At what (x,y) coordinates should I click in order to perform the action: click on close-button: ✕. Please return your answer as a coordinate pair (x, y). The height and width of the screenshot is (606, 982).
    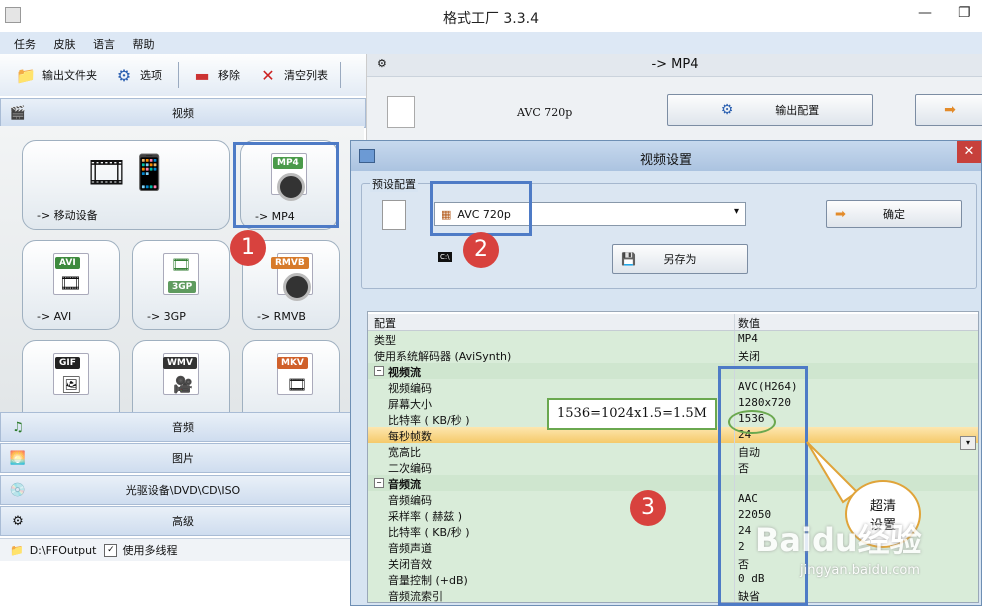
    Looking at the image, I should click on (969, 152).